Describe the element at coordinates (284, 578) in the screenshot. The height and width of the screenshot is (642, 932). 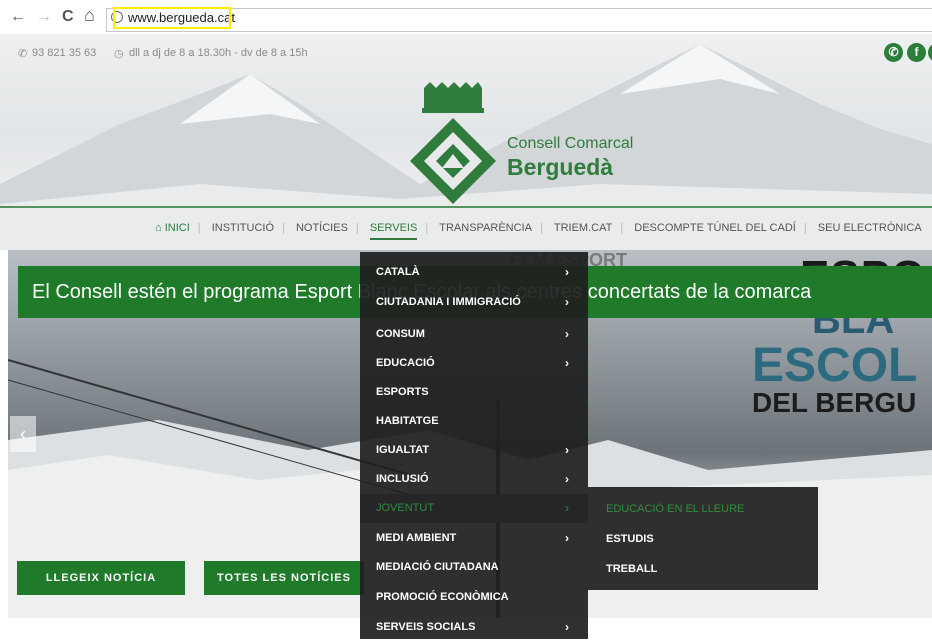
I see `all-news-button: TOTES LES NOTÍCIES` at that location.